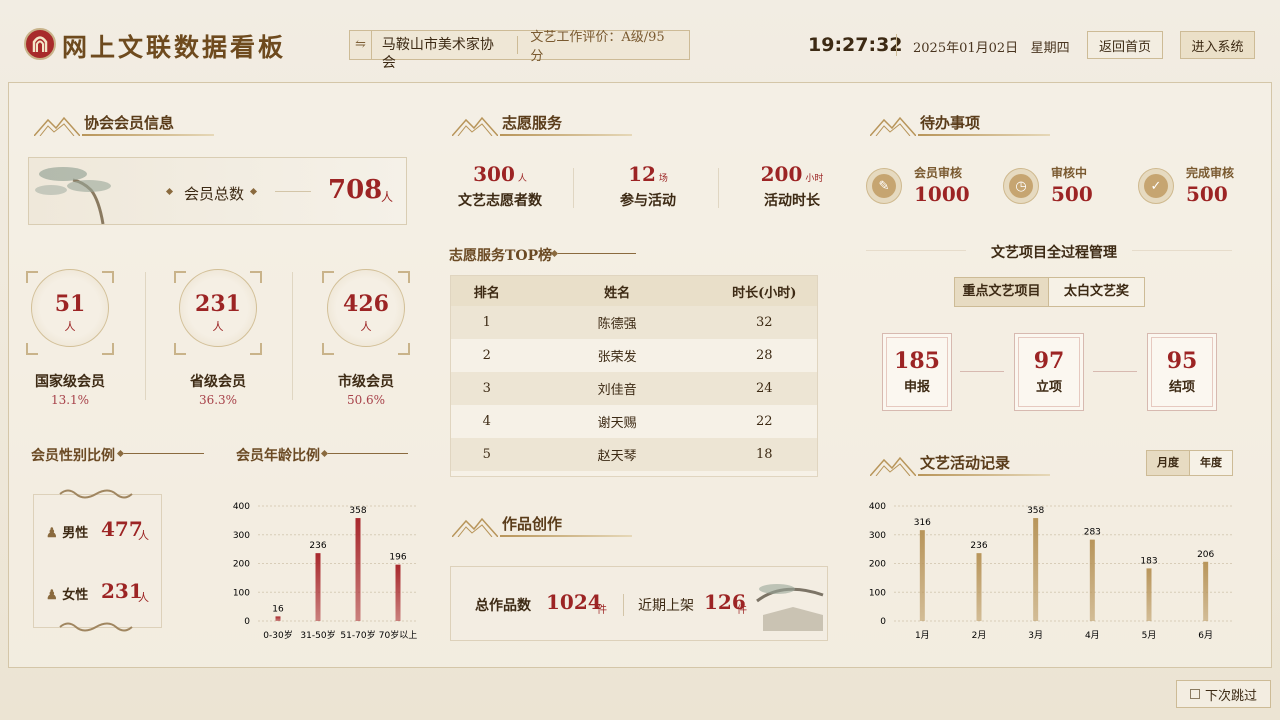  I want to click on age-ratio-title: 会员年龄比例, so click(278, 456).